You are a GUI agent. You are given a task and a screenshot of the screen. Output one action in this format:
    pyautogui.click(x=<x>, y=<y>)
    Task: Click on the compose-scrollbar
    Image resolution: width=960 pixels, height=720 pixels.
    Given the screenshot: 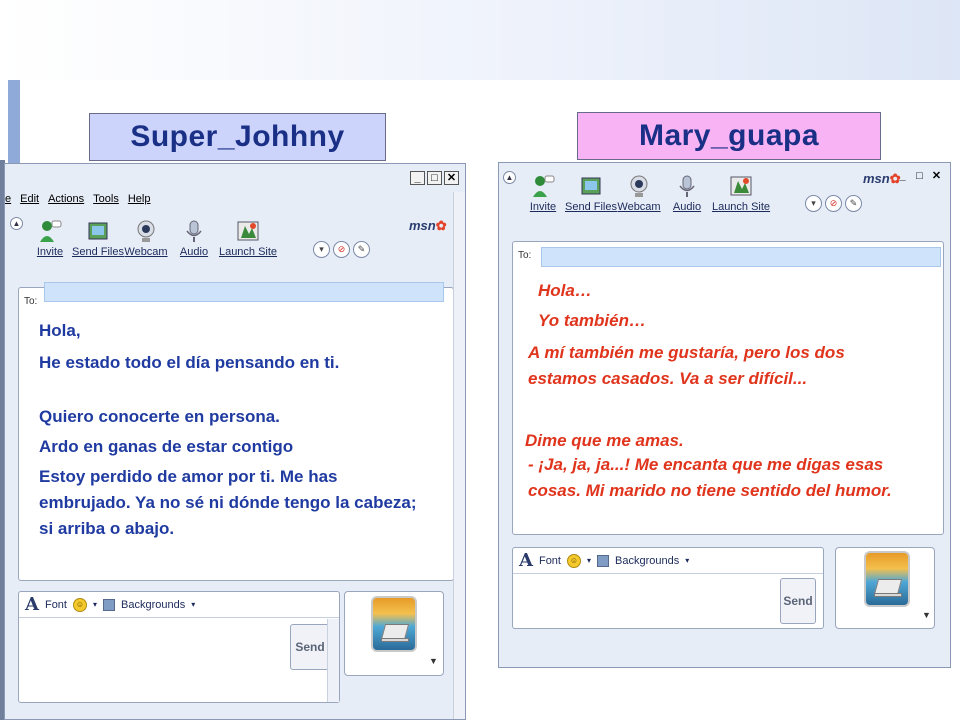 What is the action you would take?
    pyautogui.click(x=333, y=660)
    